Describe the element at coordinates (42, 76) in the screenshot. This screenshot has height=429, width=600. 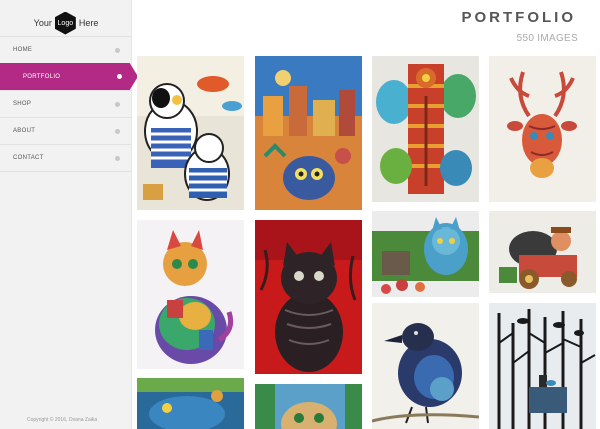
I see `nav-item-label: PORTFOLIO` at that location.